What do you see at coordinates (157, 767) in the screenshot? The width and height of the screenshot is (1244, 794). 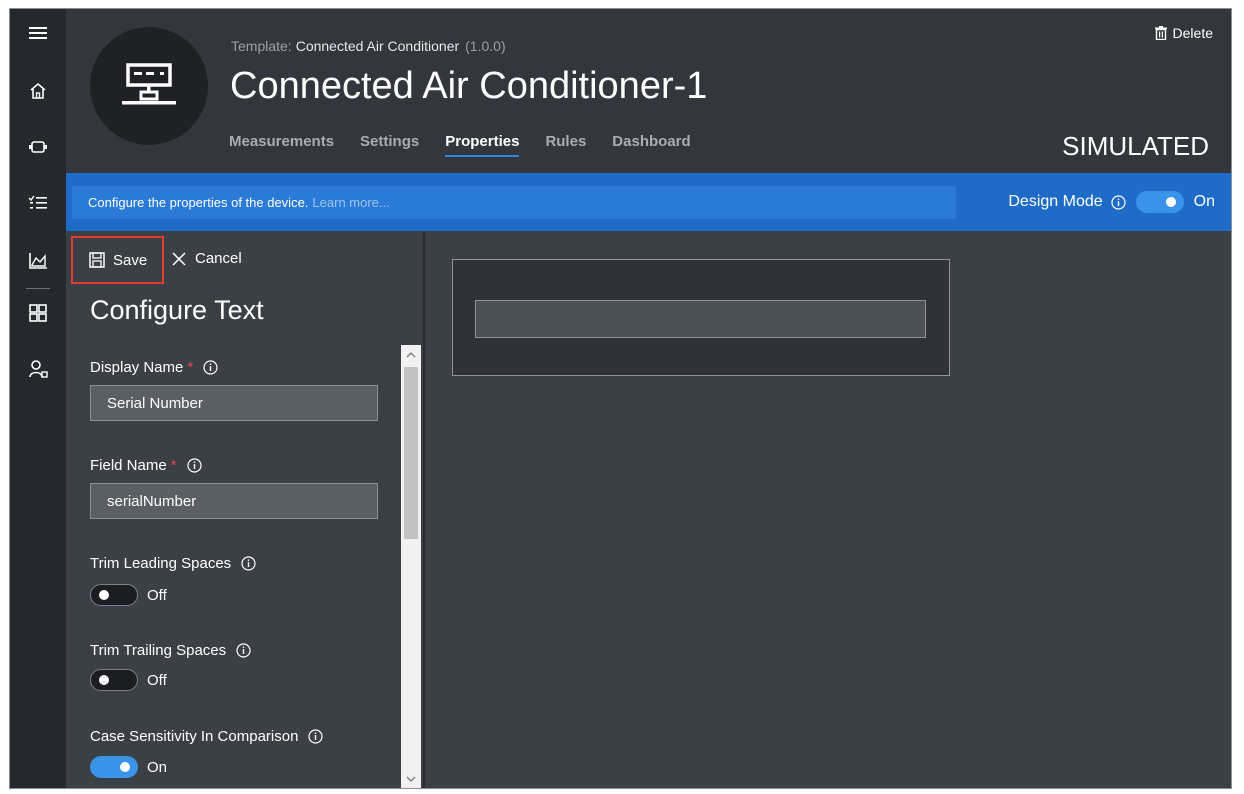 I see `case-sensitivity-state: On` at bounding box center [157, 767].